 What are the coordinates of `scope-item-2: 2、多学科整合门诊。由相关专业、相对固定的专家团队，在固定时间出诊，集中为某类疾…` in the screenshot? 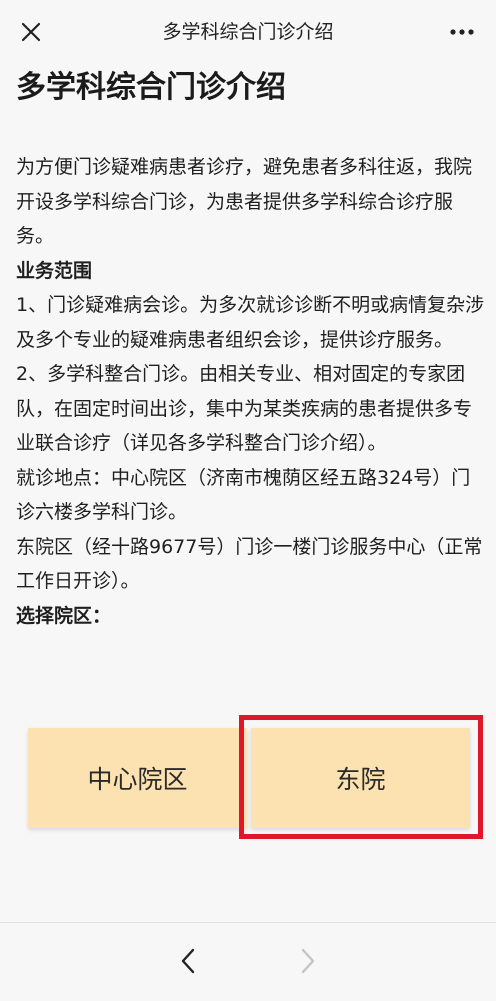 It's located at (244, 408).